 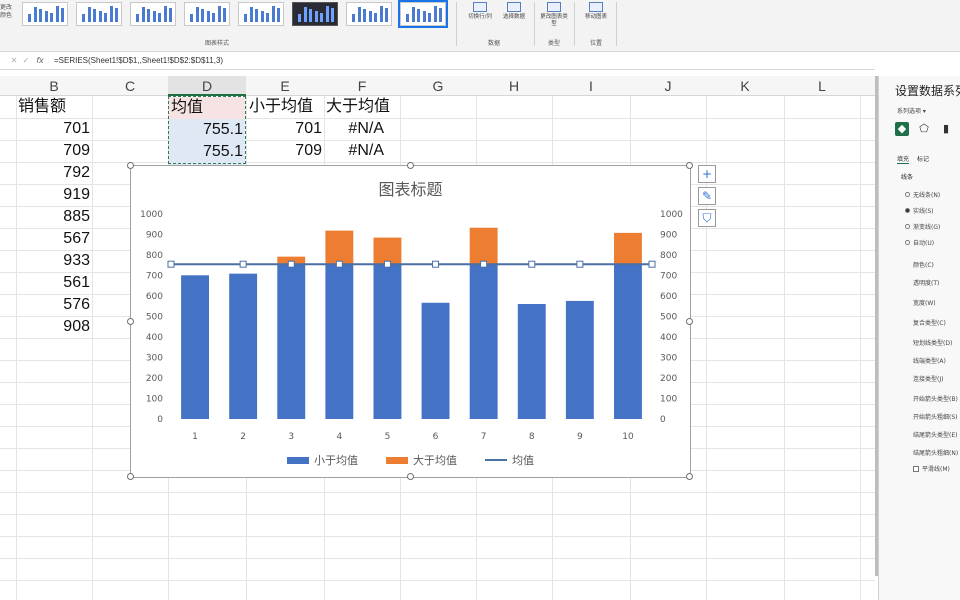 What do you see at coordinates (668, 277) in the screenshot?
I see `secondary-y-axis-tick-label: 700` at bounding box center [668, 277].